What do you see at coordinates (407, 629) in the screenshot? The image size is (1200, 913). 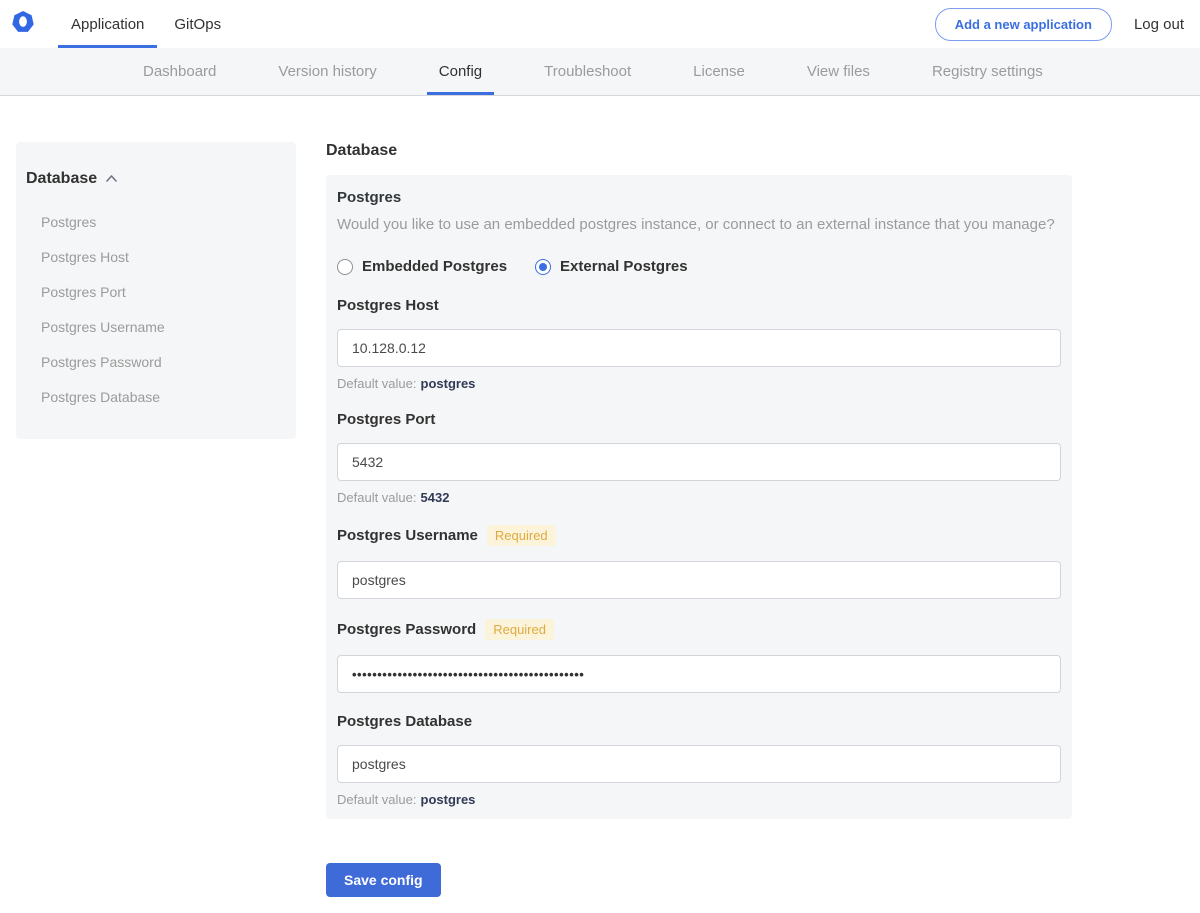 I see `field-label: Postgres Password` at bounding box center [407, 629].